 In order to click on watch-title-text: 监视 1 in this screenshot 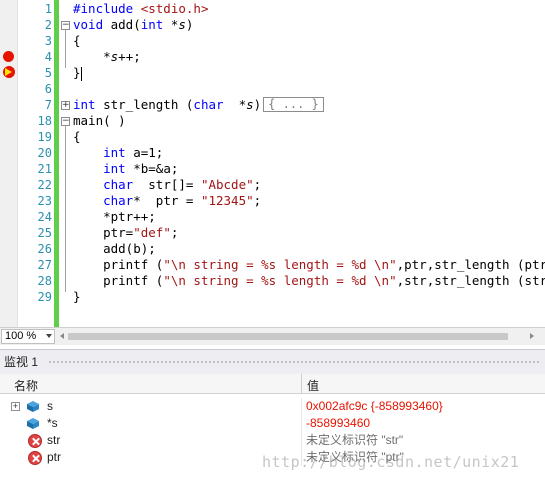, I will do `click(21, 362)`.